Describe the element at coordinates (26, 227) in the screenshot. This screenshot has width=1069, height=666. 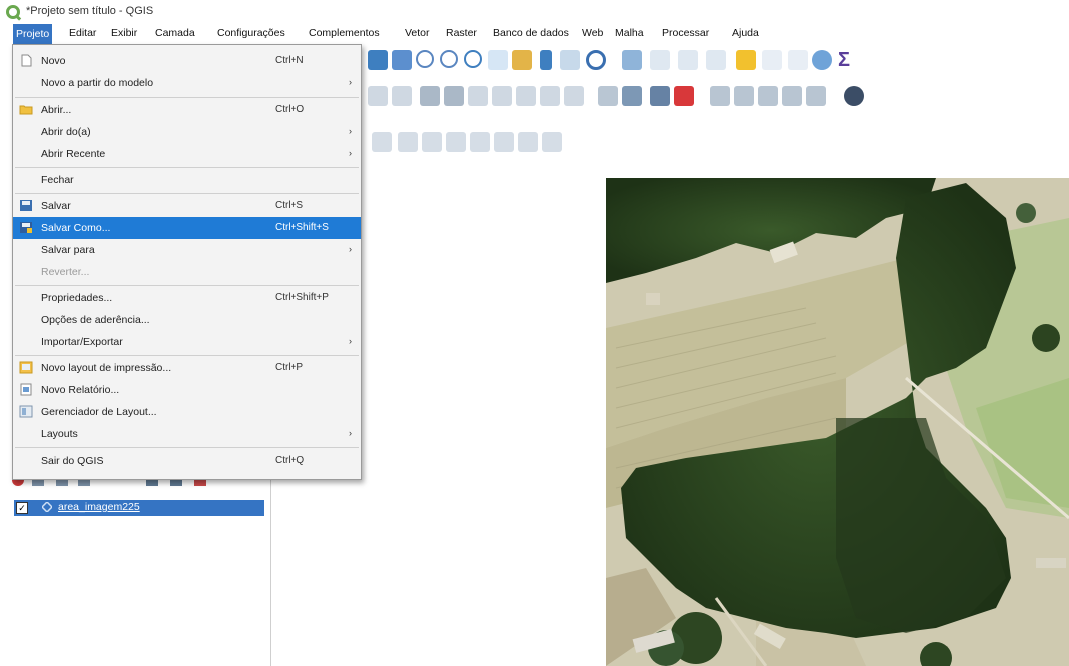
I see `save-as-icon` at that location.